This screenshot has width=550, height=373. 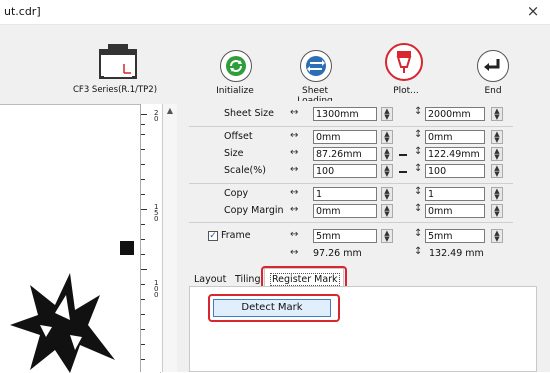 I want to click on frame-label: Frame, so click(x=236, y=235).